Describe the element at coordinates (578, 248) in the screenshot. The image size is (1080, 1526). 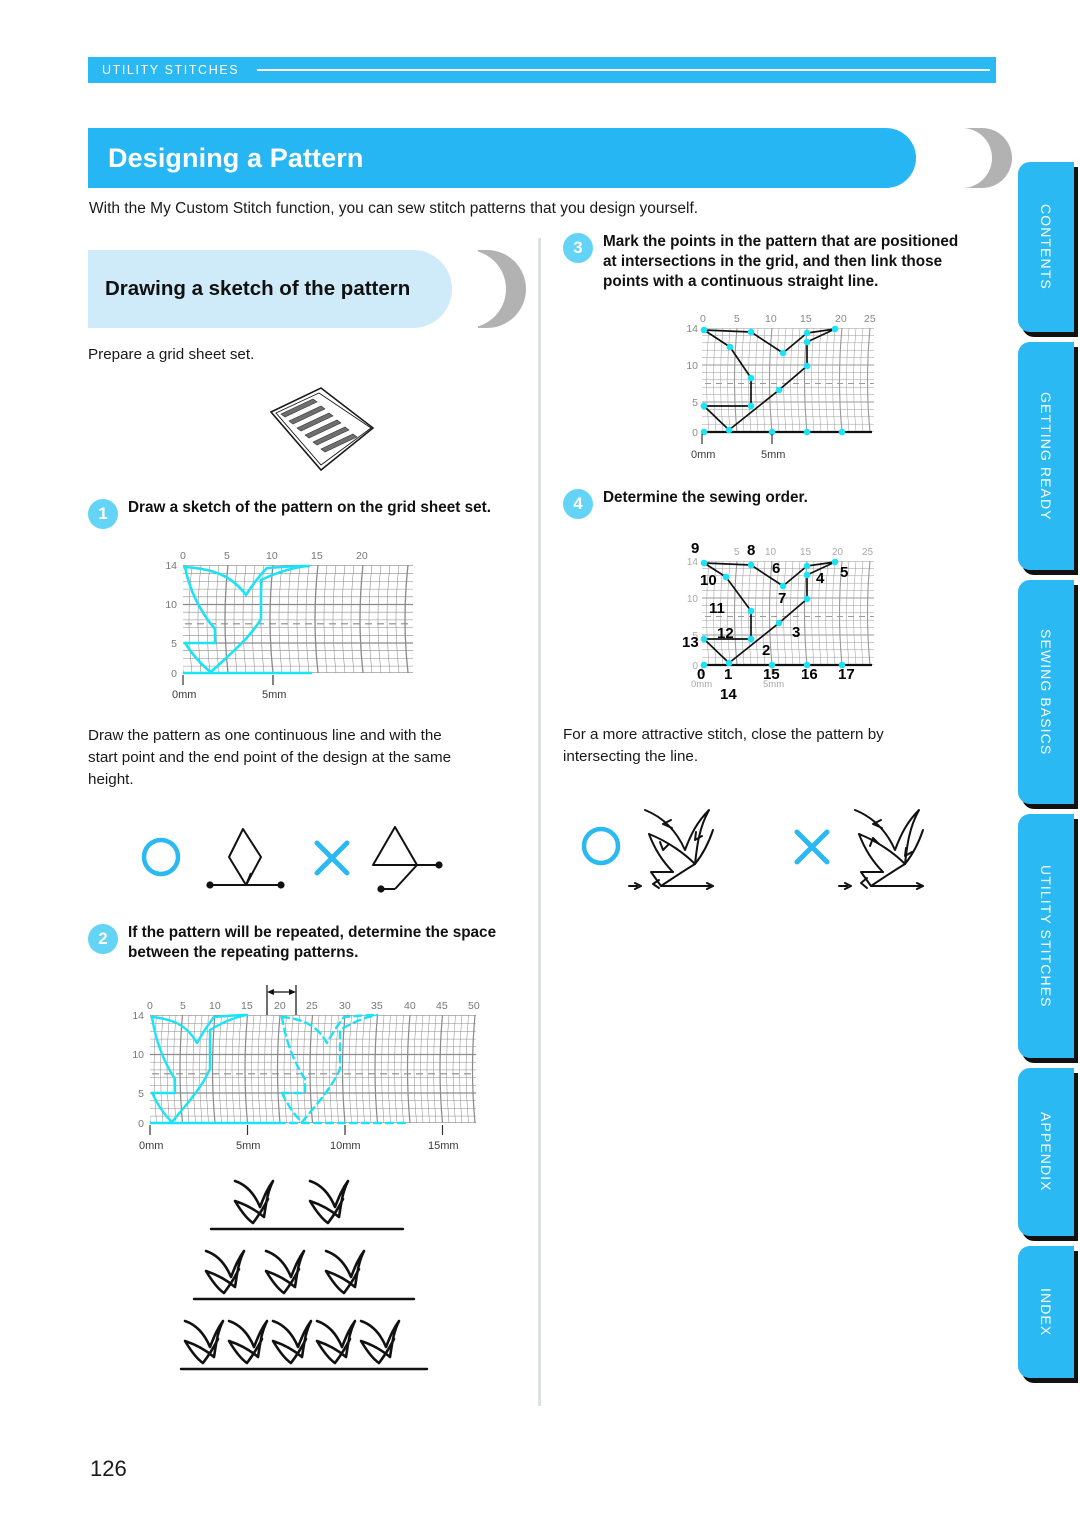
I see `step-3-badge: 3` at that location.